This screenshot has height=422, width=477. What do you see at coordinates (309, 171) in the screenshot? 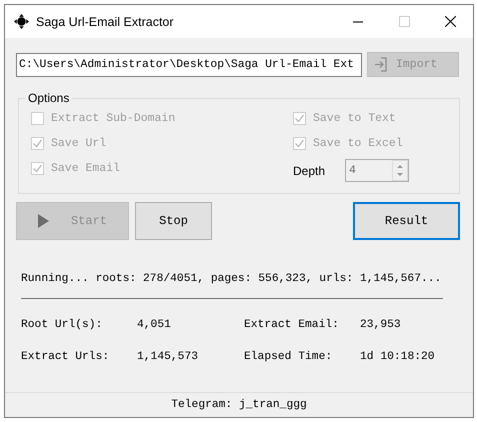
I see `depth-label: Depth` at bounding box center [309, 171].